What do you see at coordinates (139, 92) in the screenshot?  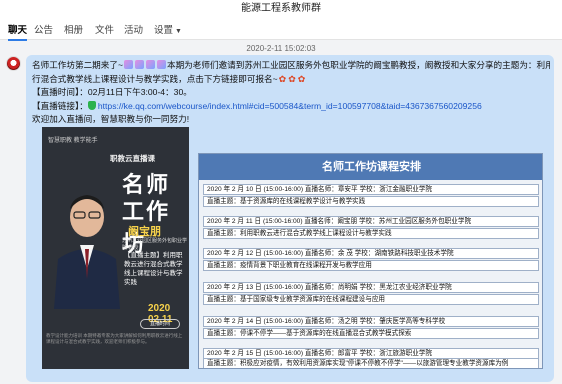 I see `live-time-value: 02月11日下午3:00-4：30。` at bounding box center [139, 92].